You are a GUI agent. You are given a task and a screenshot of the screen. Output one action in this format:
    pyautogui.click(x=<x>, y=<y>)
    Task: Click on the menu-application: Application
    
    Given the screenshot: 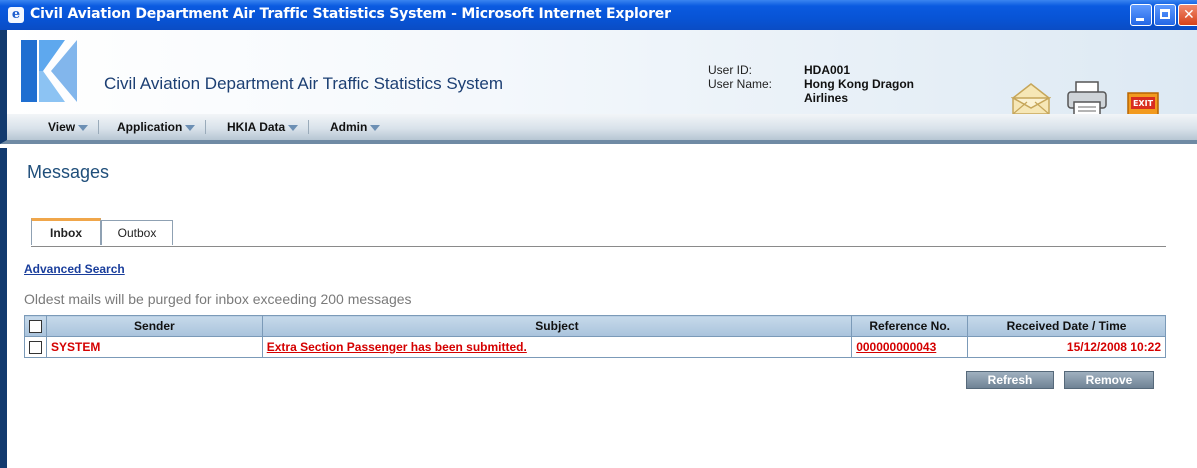 What is the action you would take?
    pyautogui.click(x=162, y=127)
    